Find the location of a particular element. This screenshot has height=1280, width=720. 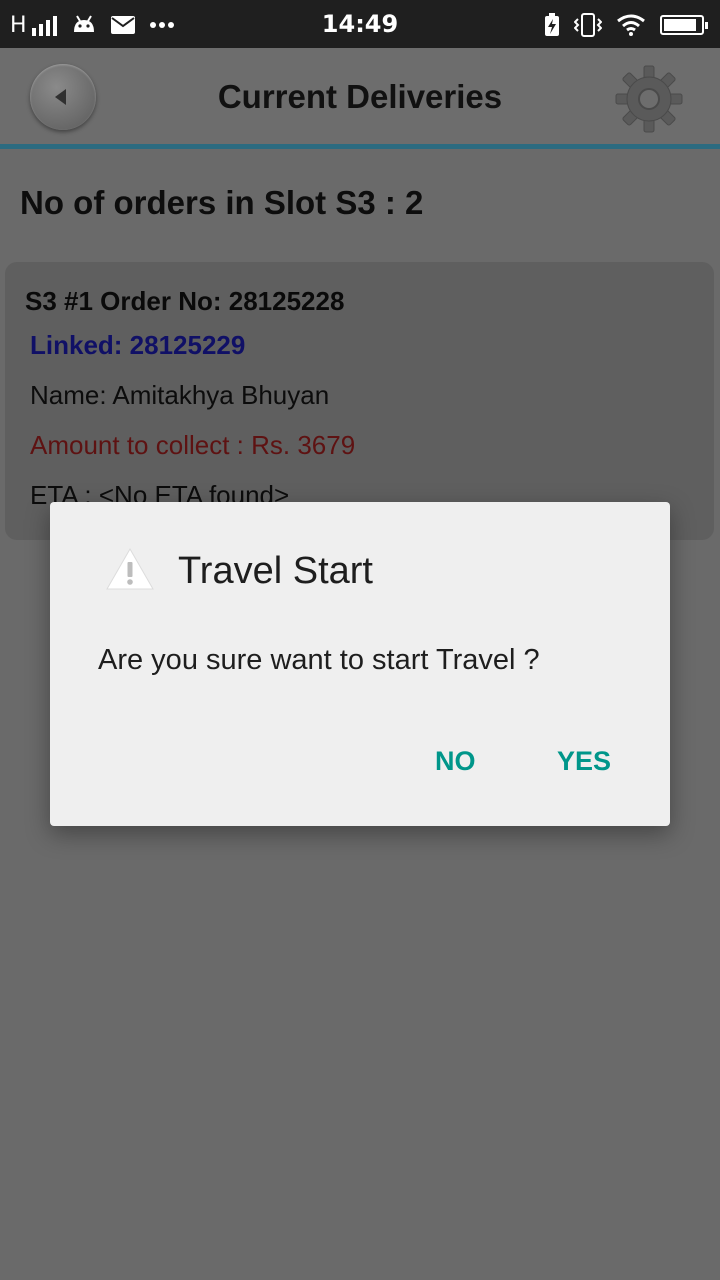

app-toolbar: Current Deliveries is located at coordinates (360, 98).